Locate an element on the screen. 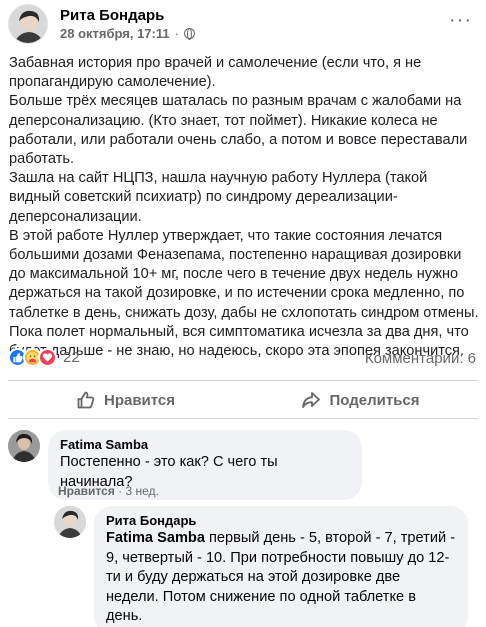 The image size is (486, 627). comment-time: 3 нед. is located at coordinates (142, 491).